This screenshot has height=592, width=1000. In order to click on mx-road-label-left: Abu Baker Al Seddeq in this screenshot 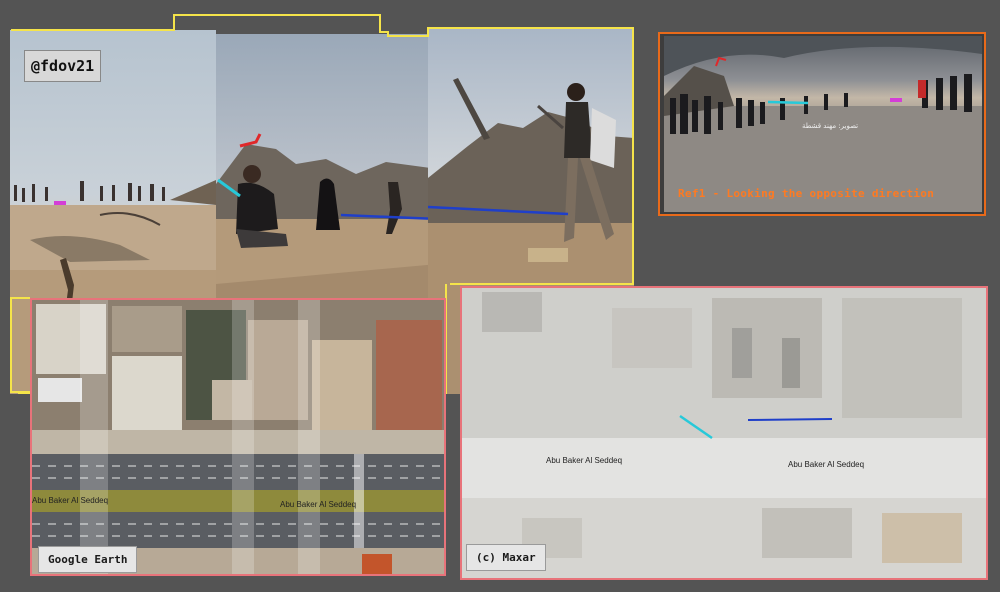, I will do `click(584, 460)`.